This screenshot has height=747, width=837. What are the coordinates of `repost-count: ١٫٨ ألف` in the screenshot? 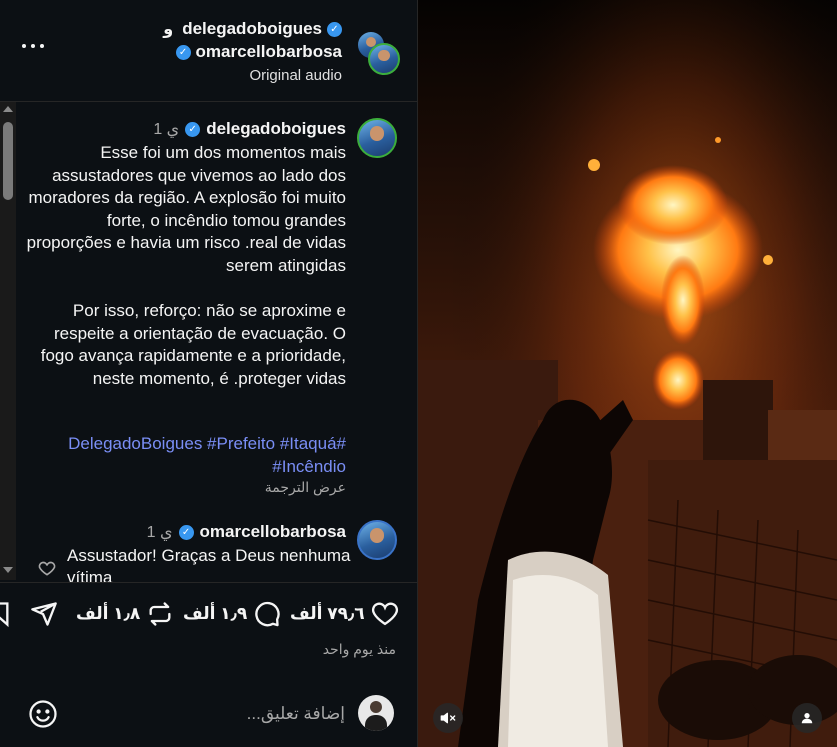 It's located at (108, 613).